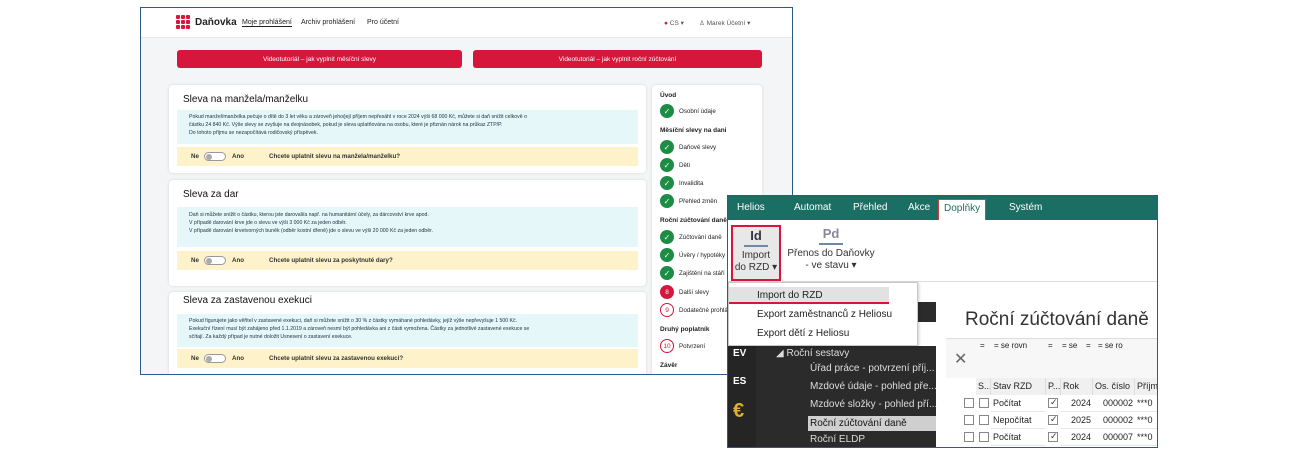 The height and width of the screenshot is (455, 1300). Describe the element at coordinates (183, 22) in the screenshot. I see `danovka-logo-icon` at that location.